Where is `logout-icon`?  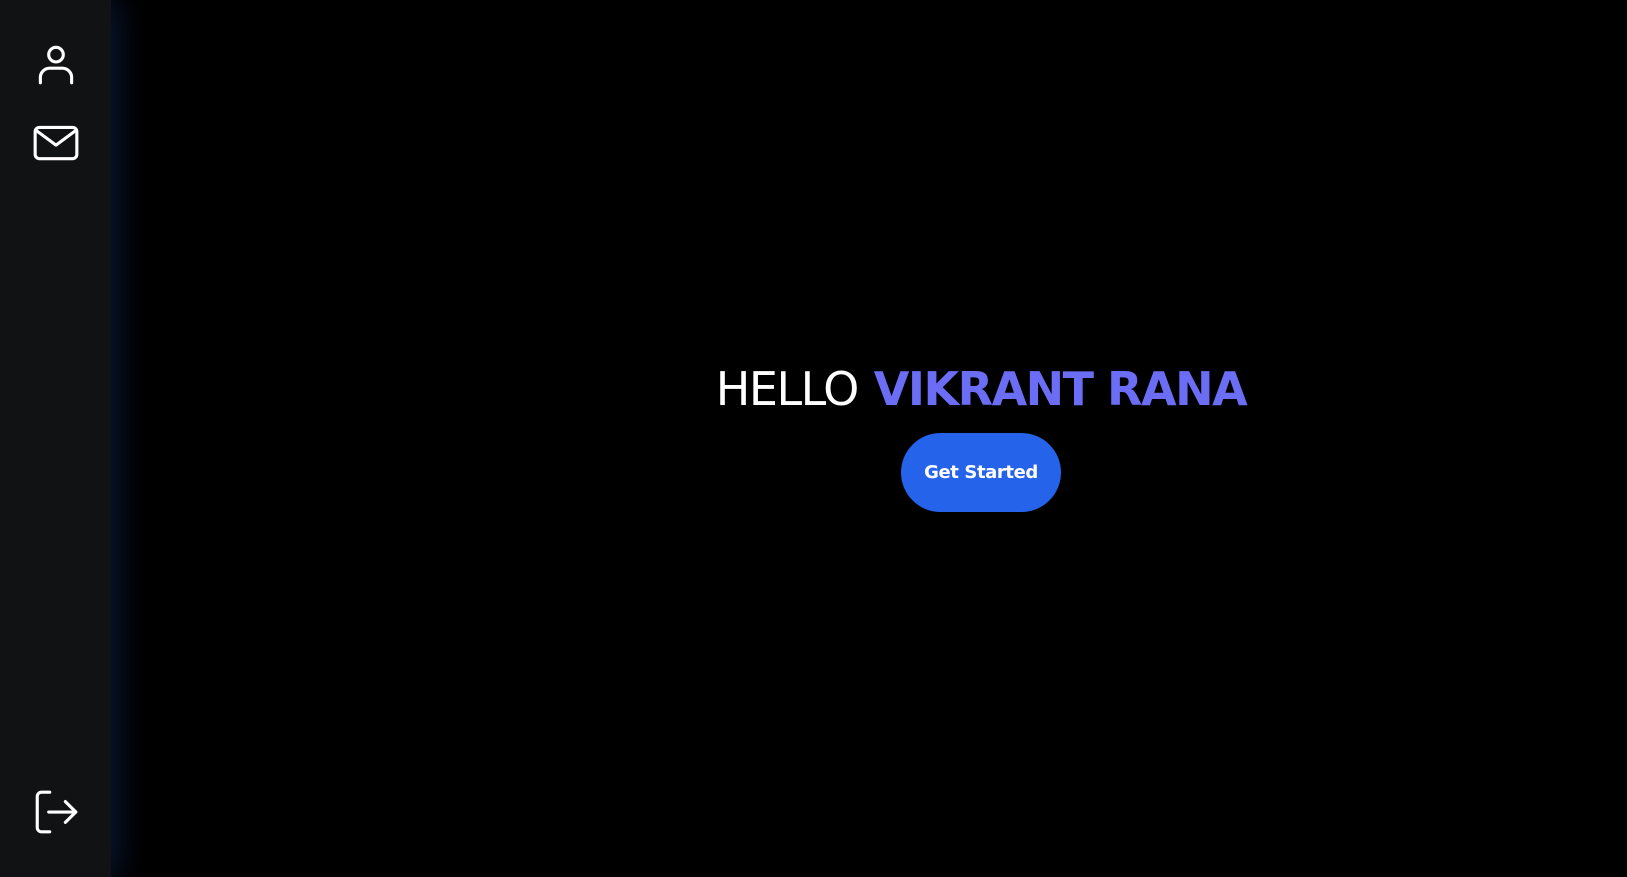
logout-icon is located at coordinates (56, 812).